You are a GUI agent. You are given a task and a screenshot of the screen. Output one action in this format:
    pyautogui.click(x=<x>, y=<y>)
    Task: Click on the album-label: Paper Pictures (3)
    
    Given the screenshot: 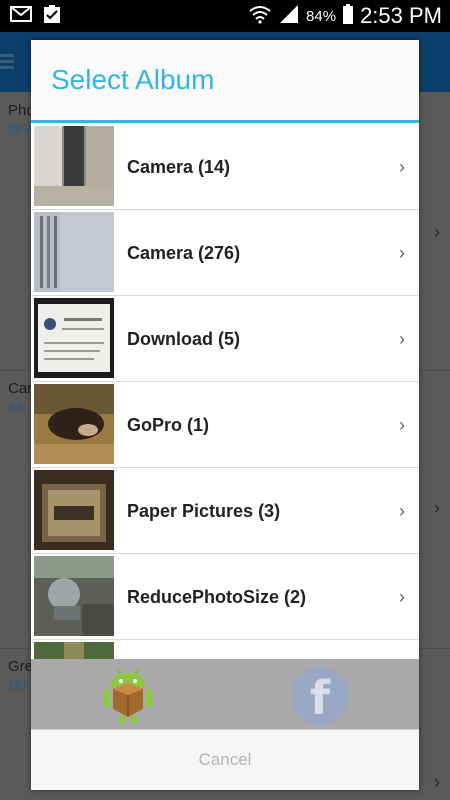 What is the action you would take?
    pyautogui.click(x=204, y=511)
    